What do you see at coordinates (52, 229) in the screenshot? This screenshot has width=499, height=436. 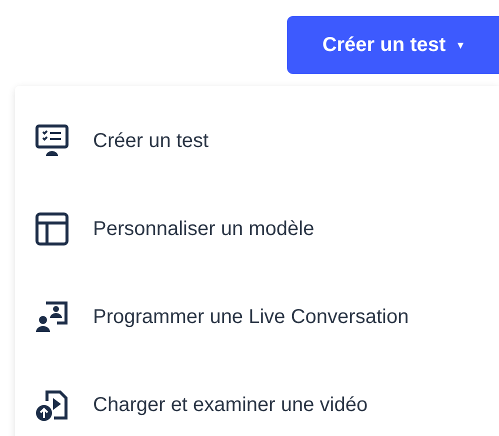 I see `layout-icon` at bounding box center [52, 229].